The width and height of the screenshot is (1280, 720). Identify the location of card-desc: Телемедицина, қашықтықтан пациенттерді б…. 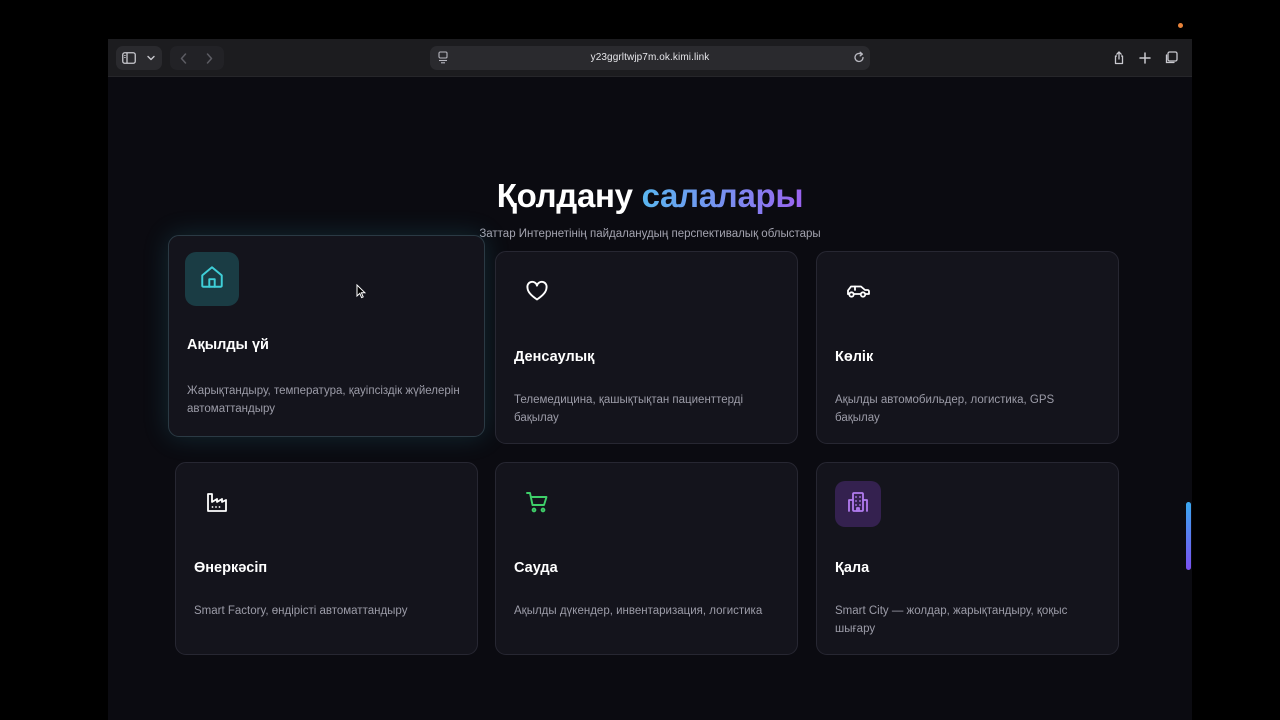
(629, 409).